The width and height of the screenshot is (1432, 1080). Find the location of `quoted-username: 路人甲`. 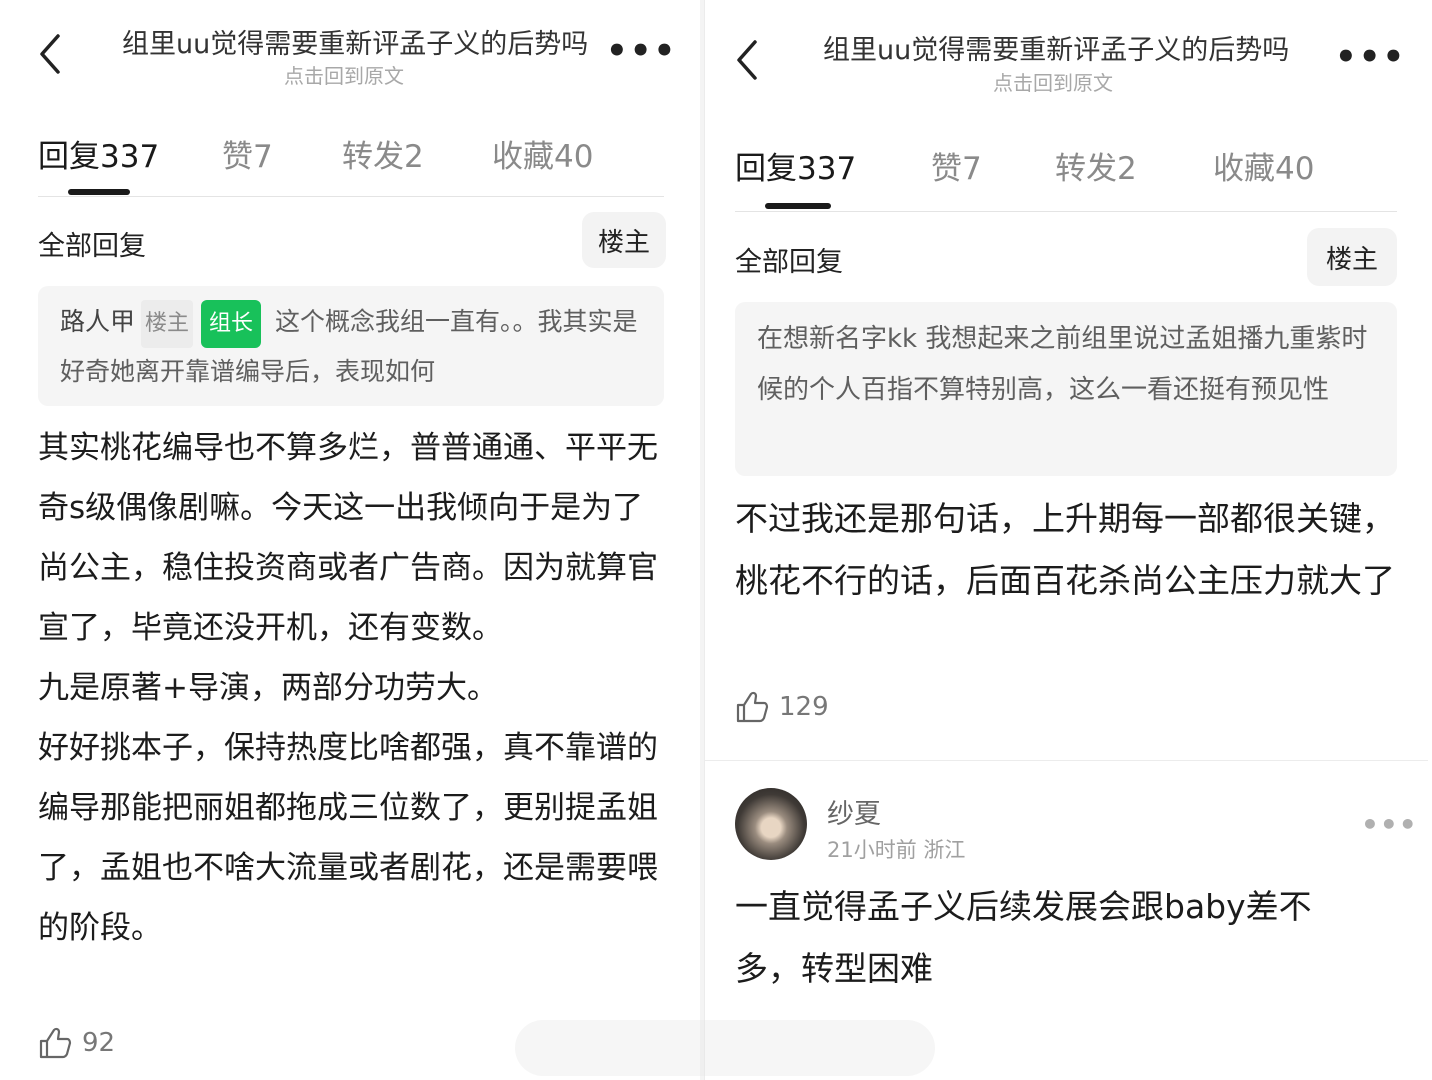

quoted-username: 路人甲 is located at coordinates (97, 321).